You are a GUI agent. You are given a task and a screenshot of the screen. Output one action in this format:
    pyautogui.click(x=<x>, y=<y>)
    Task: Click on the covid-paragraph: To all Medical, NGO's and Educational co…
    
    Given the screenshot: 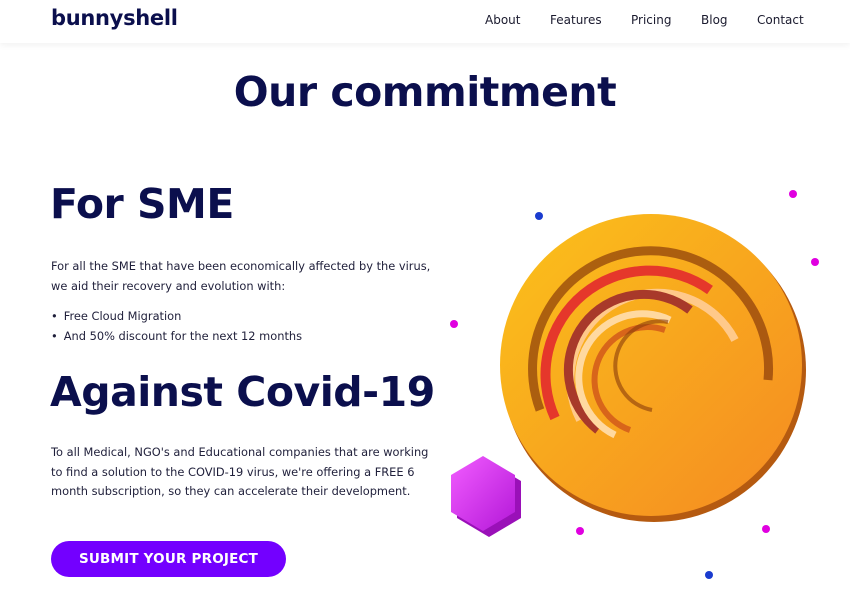 What is the action you would take?
    pyautogui.click(x=240, y=471)
    